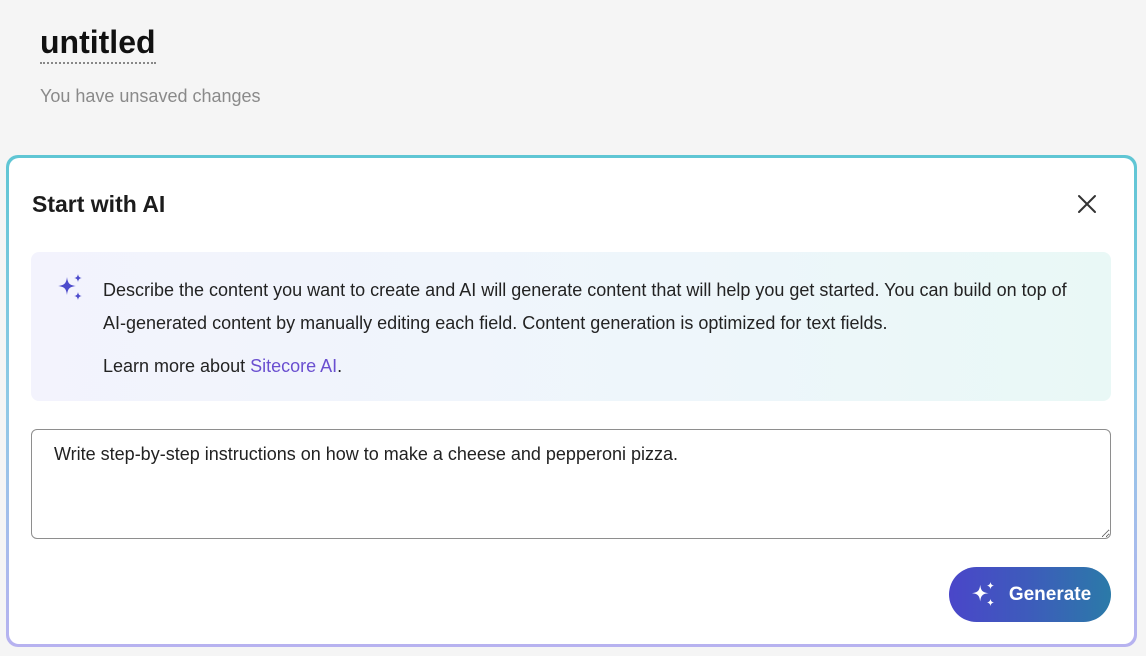 The image size is (1146, 656). I want to click on learn-more-suffix: ., so click(340, 366).